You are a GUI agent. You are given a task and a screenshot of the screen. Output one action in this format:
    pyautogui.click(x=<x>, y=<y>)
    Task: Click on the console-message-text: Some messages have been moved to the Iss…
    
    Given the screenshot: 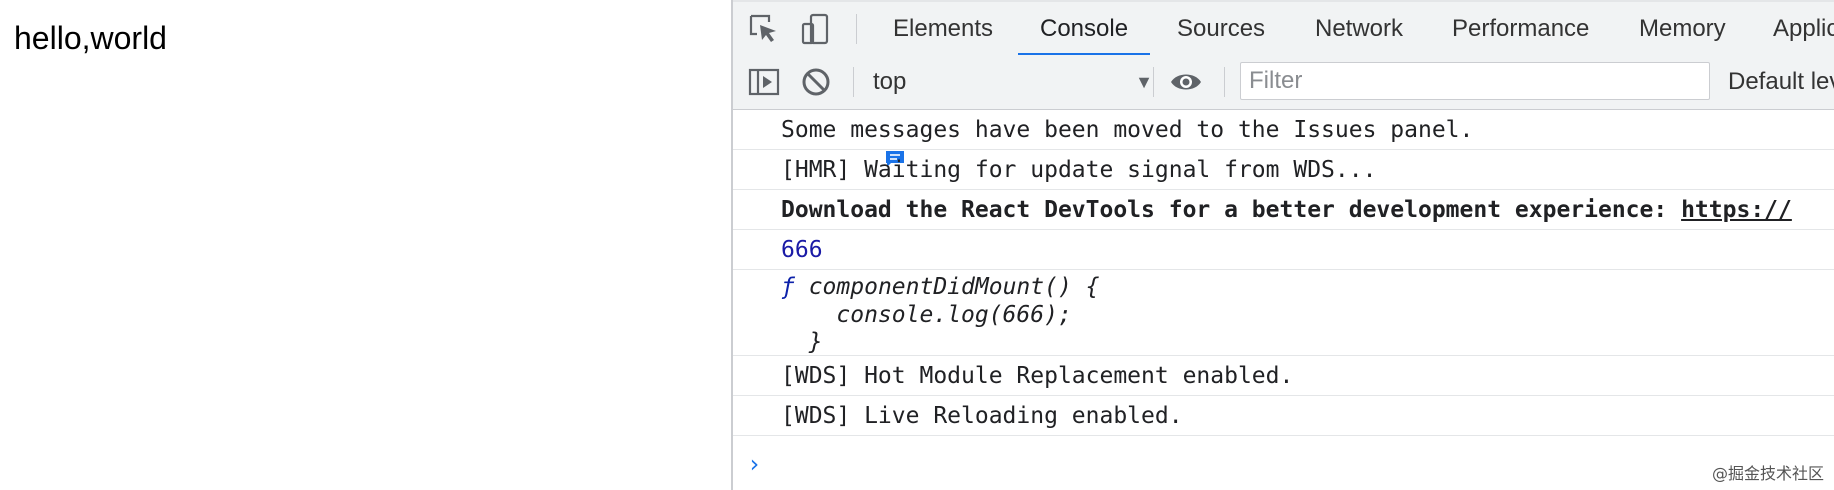 What is the action you would take?
    pyautogui.click(x=1127, y=130)
    